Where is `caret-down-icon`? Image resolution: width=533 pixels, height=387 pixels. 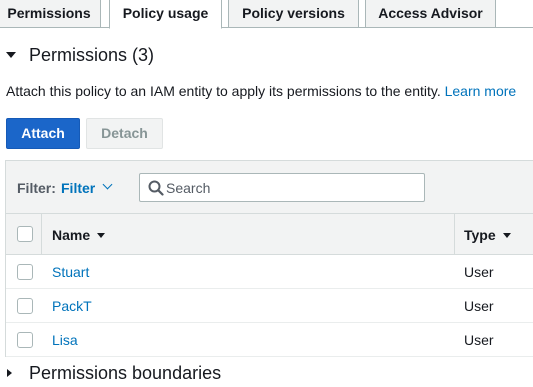 caret-down-icon is located at coordinates (11, 55).